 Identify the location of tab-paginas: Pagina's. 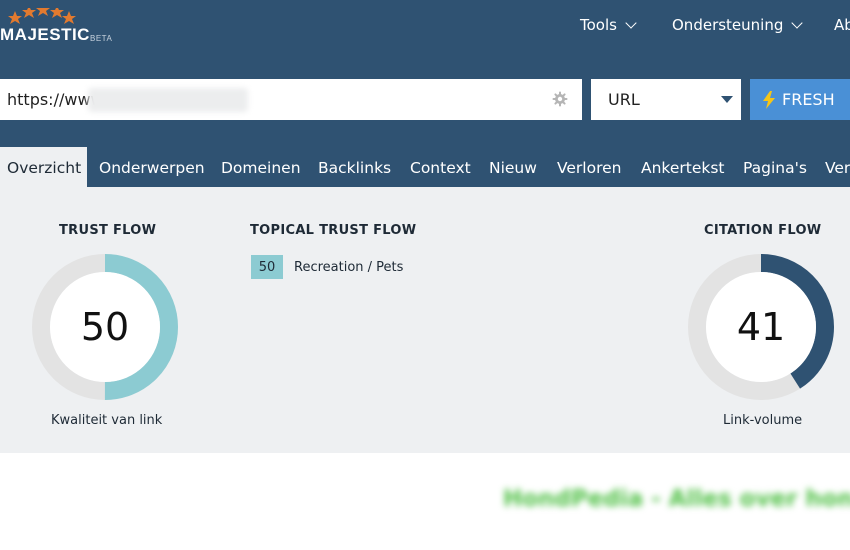
(775, 167).